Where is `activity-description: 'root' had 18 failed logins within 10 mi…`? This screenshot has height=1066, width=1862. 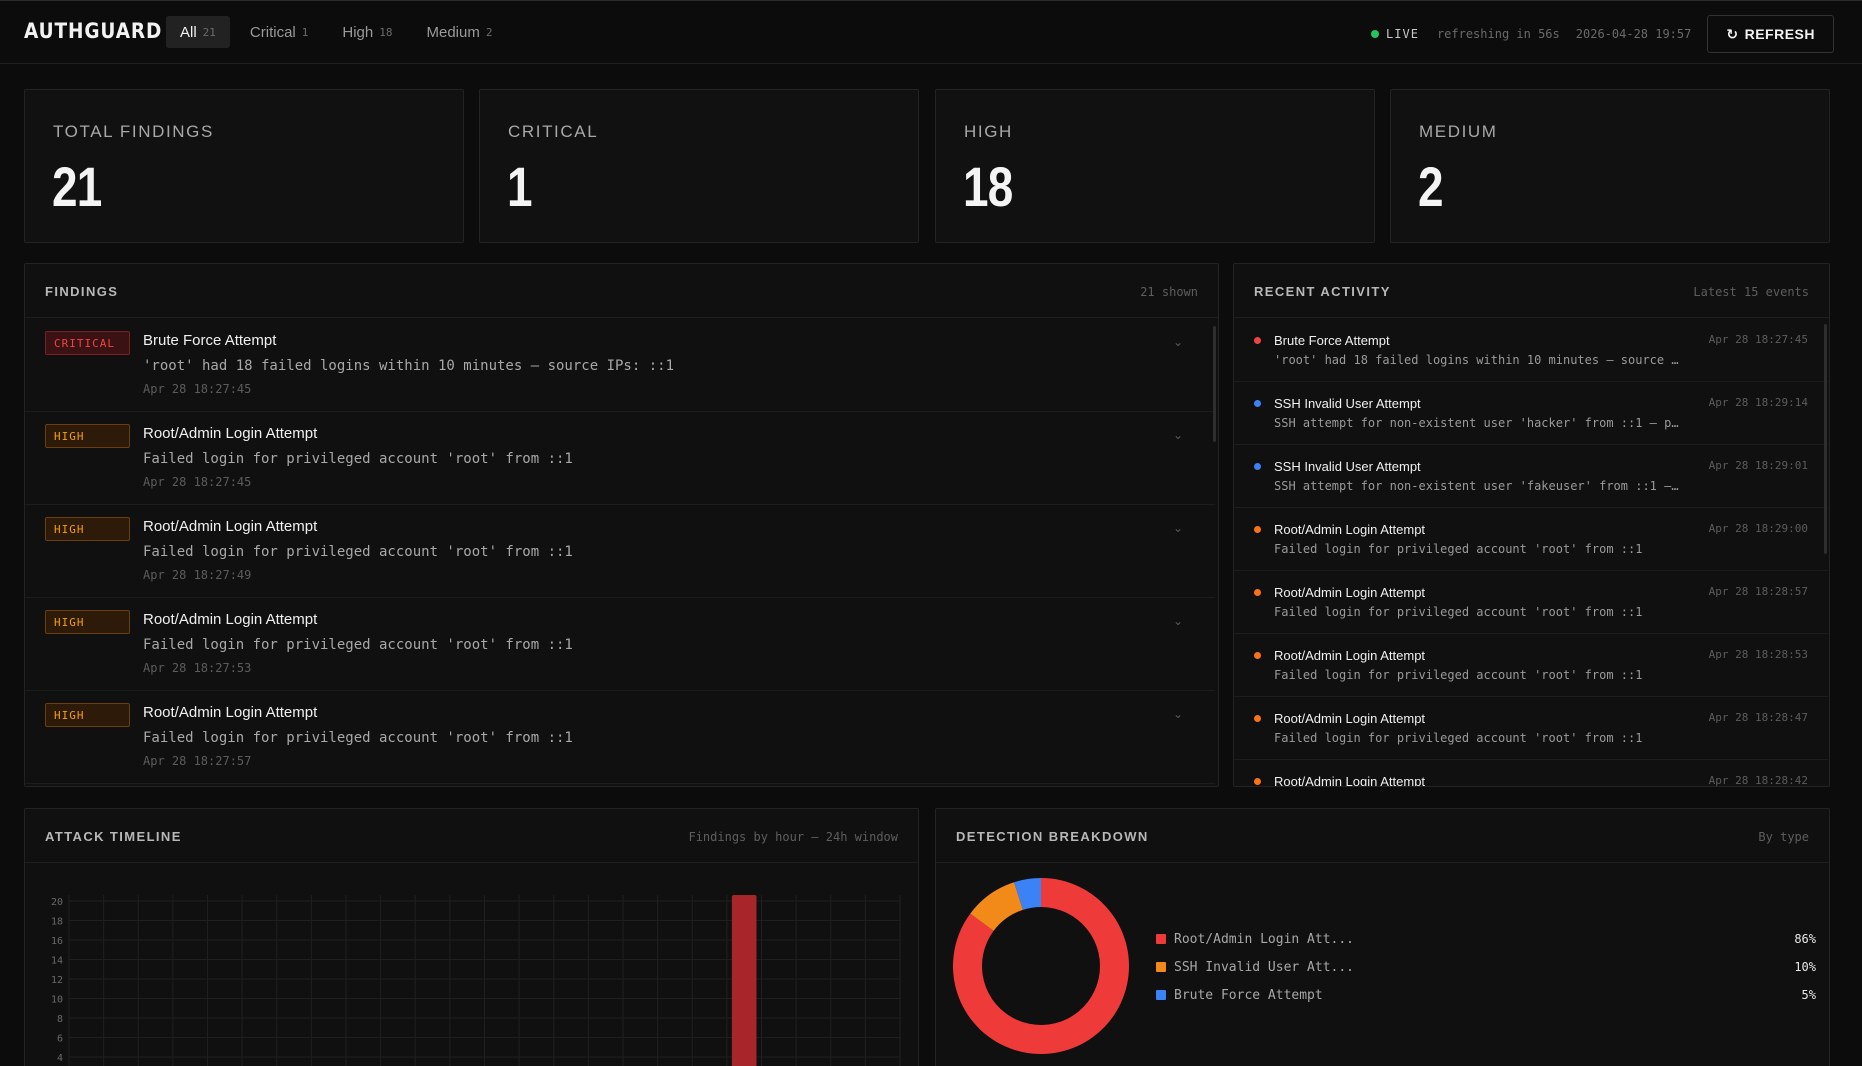 activity-description: 'root' had 18 failed logins within 10 mi… is located at coordinates (1477, 360).